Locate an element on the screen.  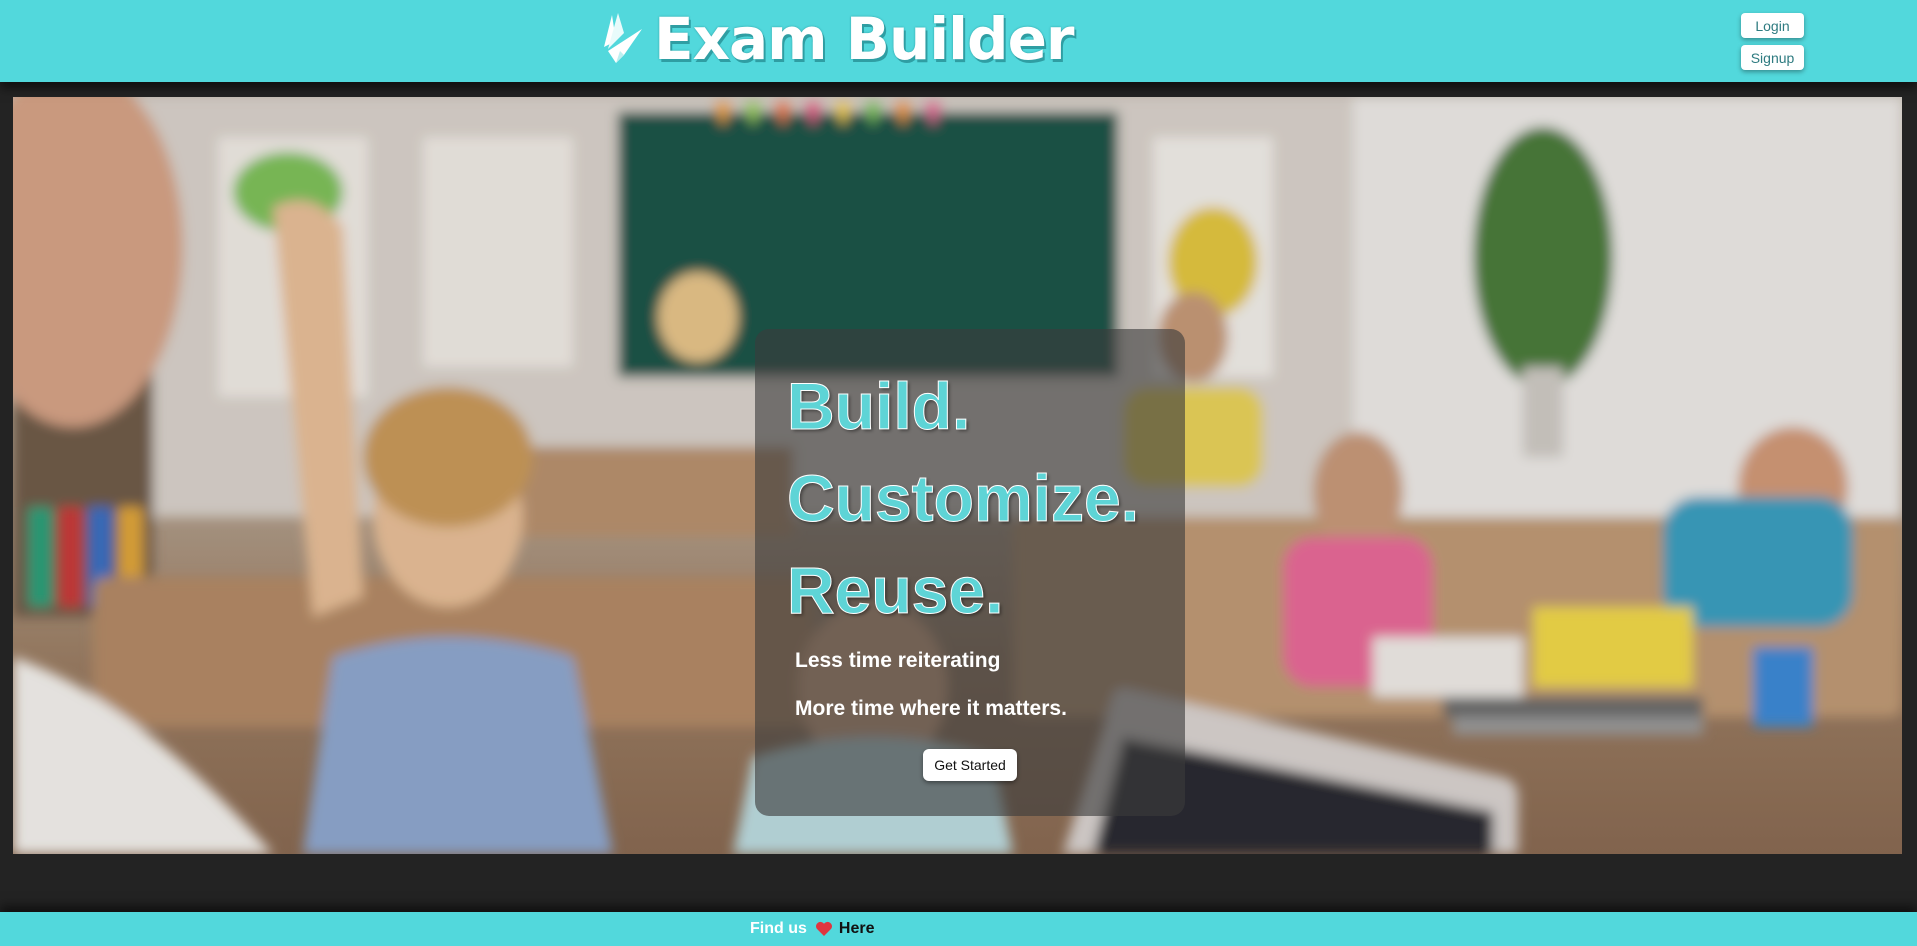
heart-icon is located at coordinates (823, 928).